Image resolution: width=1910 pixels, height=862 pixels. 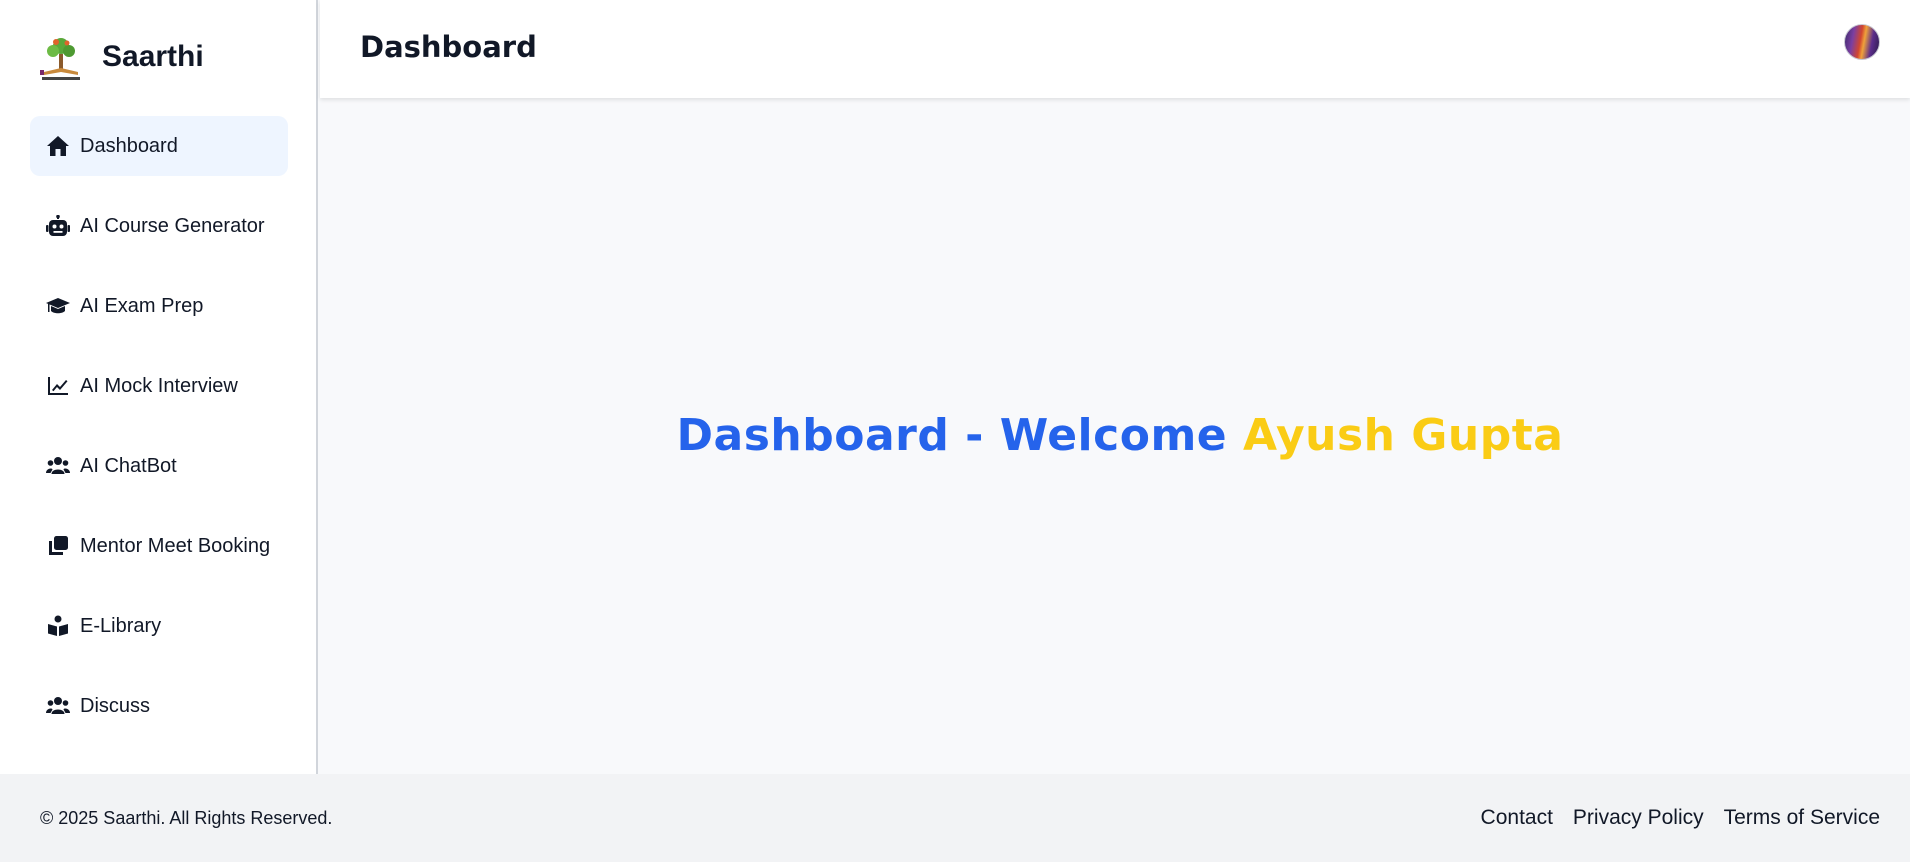 I want to click on top-header: Dashboard, so click(x=1115, y=49).